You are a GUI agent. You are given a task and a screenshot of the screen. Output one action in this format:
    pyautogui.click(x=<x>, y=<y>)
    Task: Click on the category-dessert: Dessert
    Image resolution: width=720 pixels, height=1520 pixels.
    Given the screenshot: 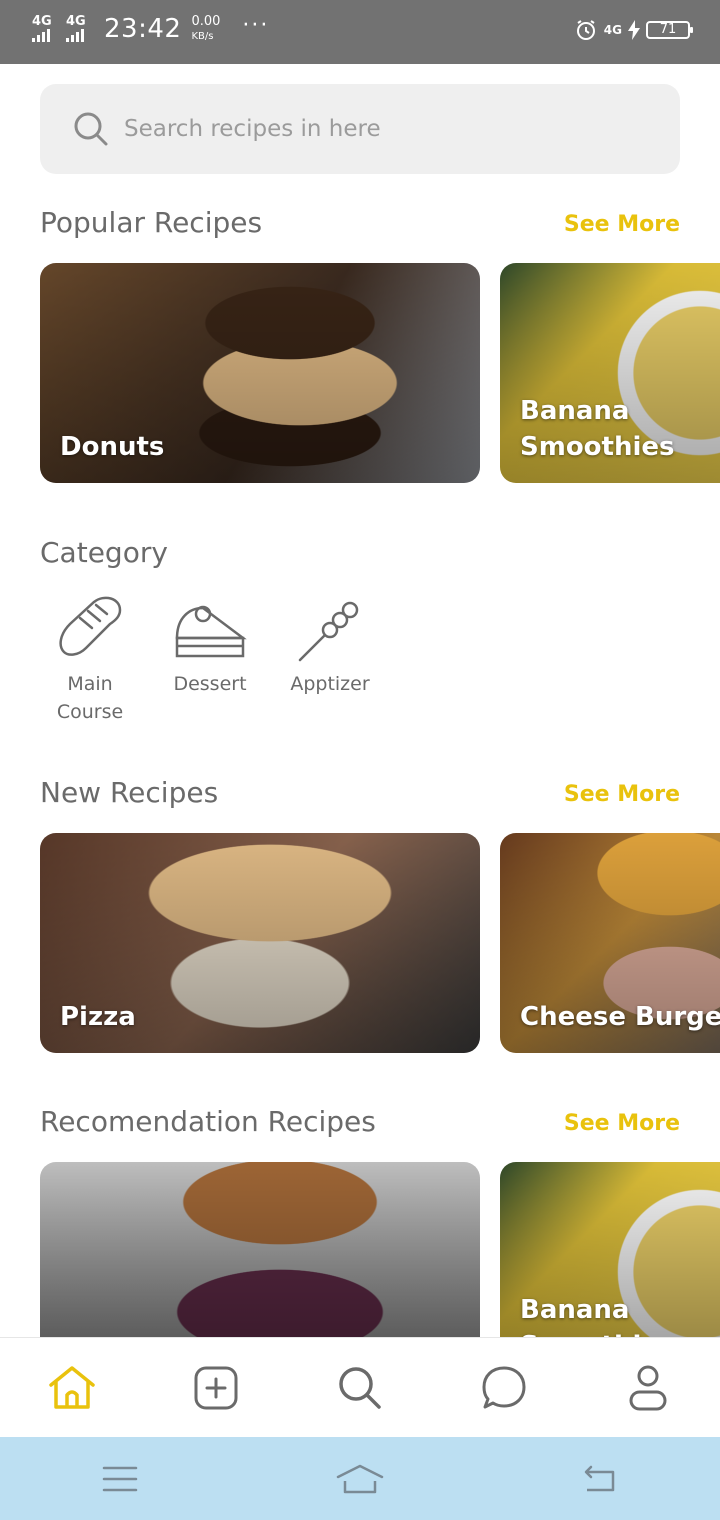 What is the action you would take?
    pyautogui.click(x=210, y=644)
    